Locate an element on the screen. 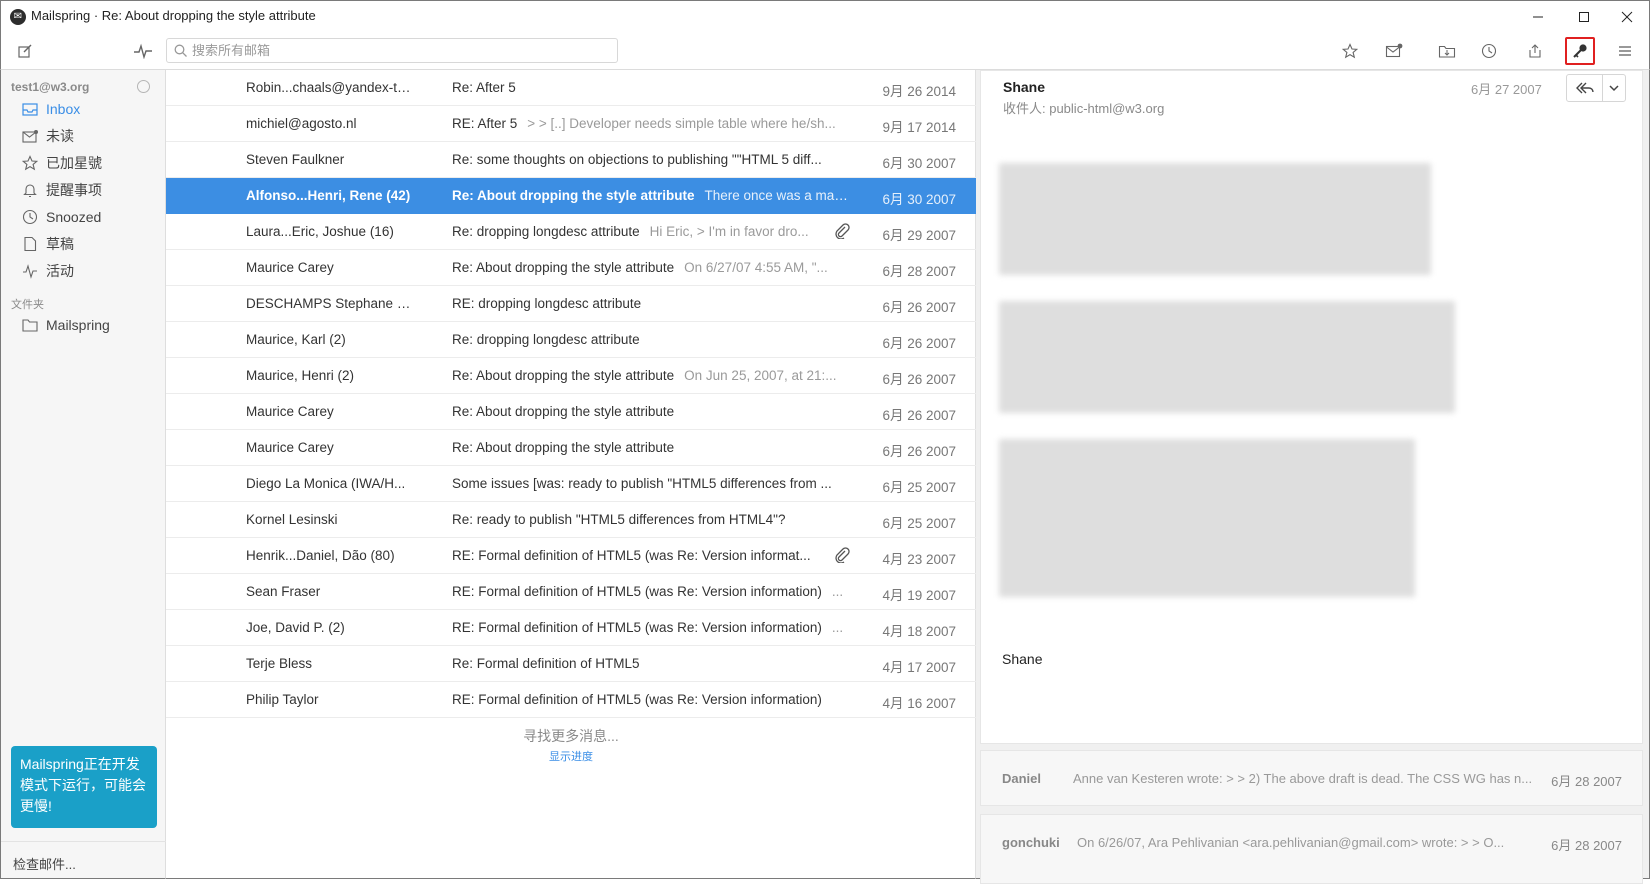 Image resolution: width=1650 pixels, height=884 pixels. reply-all-button is located at coordinates (1585, 88).